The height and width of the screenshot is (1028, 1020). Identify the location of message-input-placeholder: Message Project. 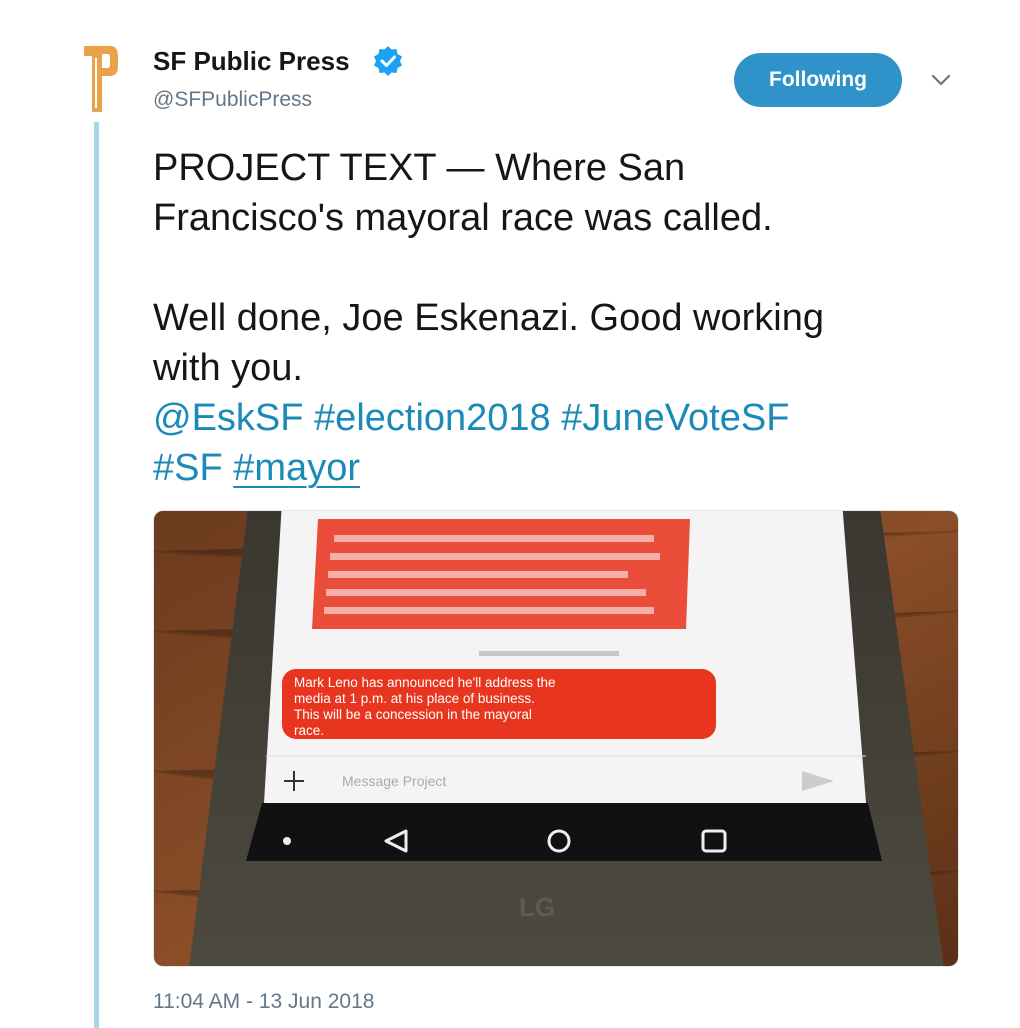
(394, 781).